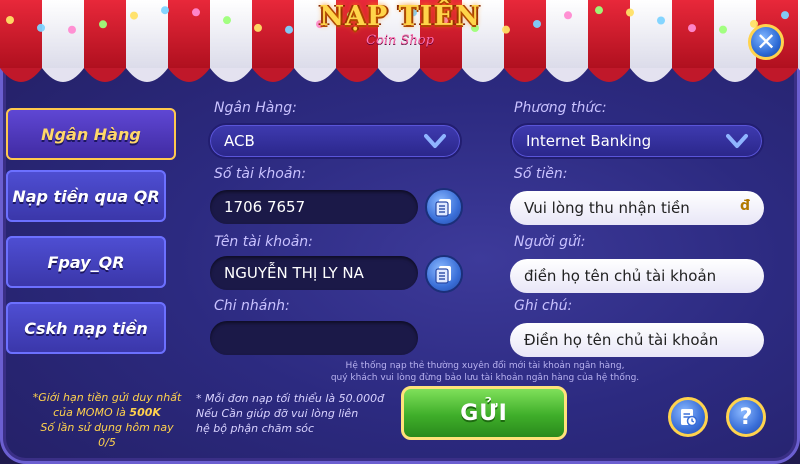 The height and width of the screenshot is (464, 800). What do you see at coordinates (621, 340) in the screenshot?
I see `memo-placeholder: Điền họ tên chủ tài khoản` at bounding box center [621, 340].